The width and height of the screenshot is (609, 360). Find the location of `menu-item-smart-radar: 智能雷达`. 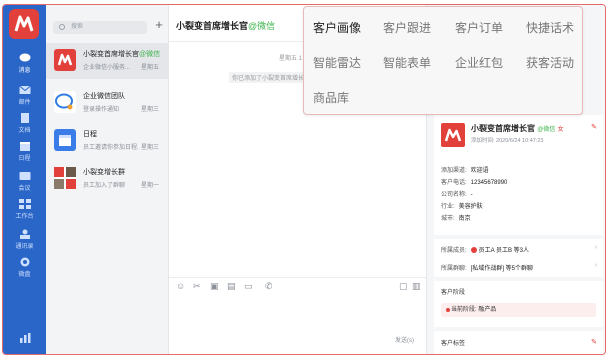

menu-item-smart-radar: 智能雷达 is located at coordinates (337, 62).